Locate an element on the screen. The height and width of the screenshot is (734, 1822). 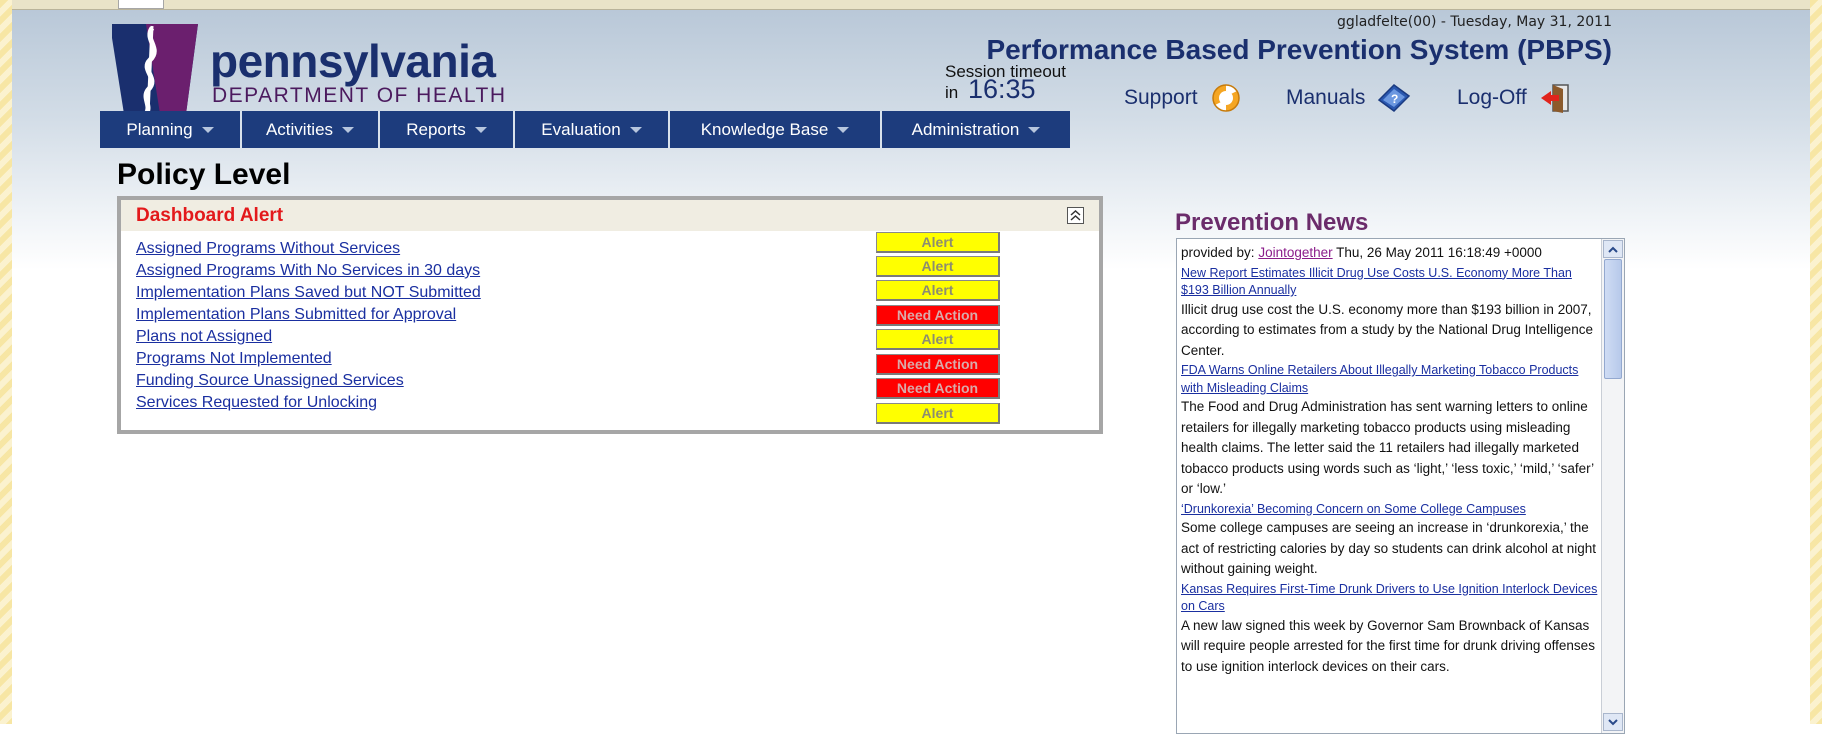
dashboard-row-link: Assigned Programs Without Services is located at coordinates (268, 248).